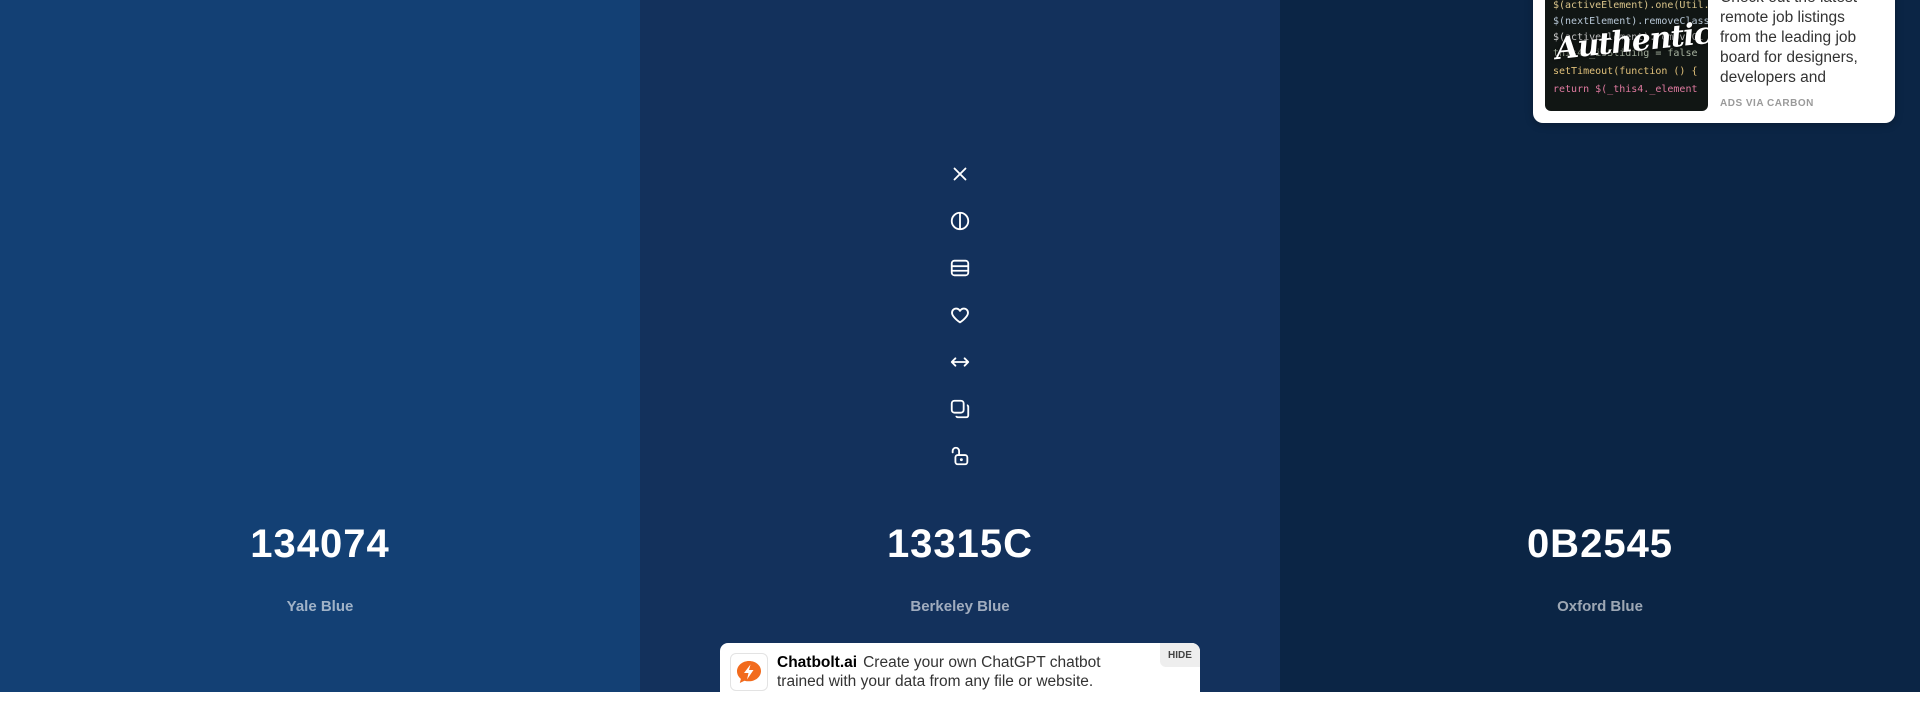 This screenshot has width=1920, height=703. I want to click on heart-icon, so click(960, 315).